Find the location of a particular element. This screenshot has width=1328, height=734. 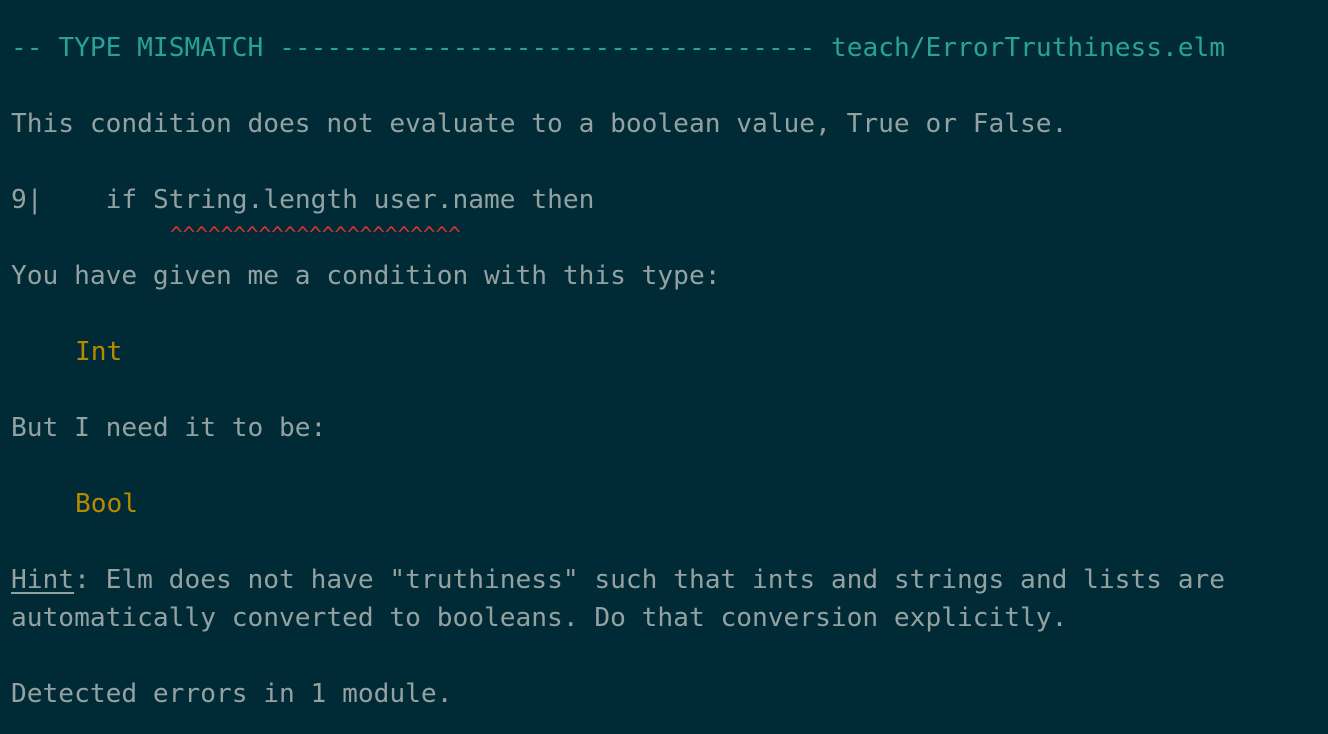

line-number: 9| is located at coordinates (27, 200).